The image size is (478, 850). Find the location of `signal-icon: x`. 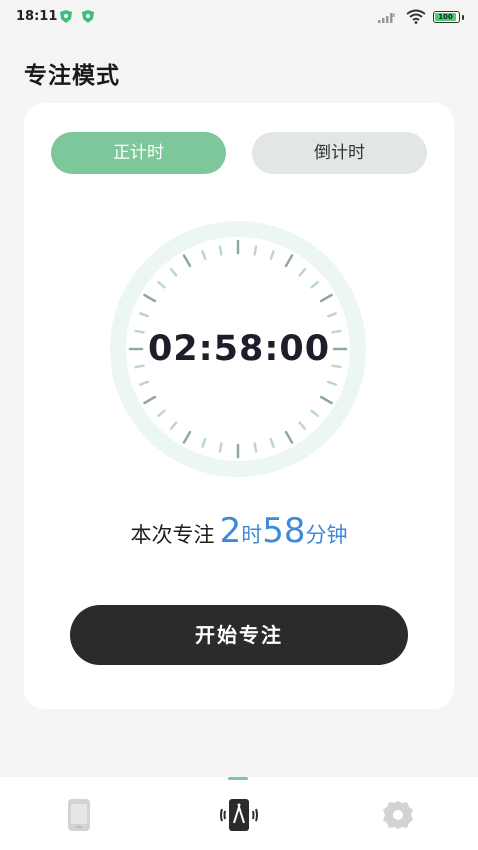

signal-icon: x is located at coordinates (387, 17).